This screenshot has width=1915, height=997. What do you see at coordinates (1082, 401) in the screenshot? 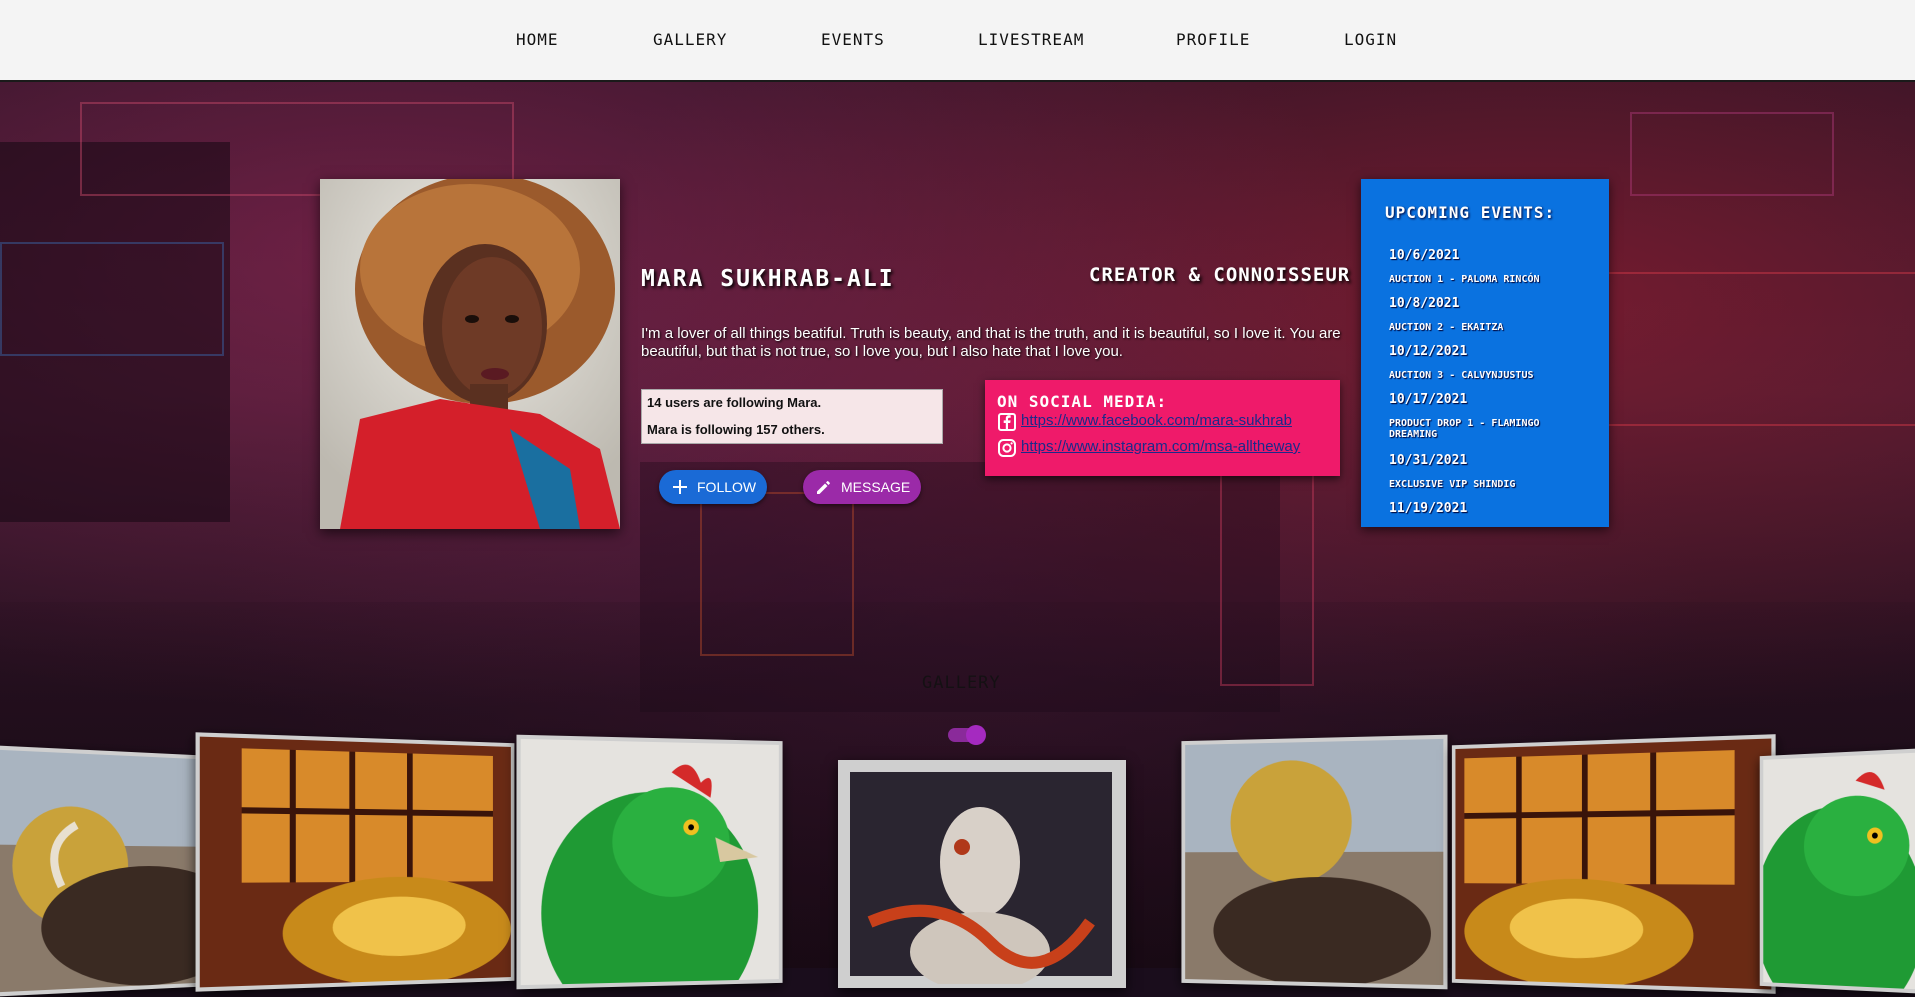
I see `social-title: ON SOCIAL MEDIA:` at bounding box center [1082, 401].